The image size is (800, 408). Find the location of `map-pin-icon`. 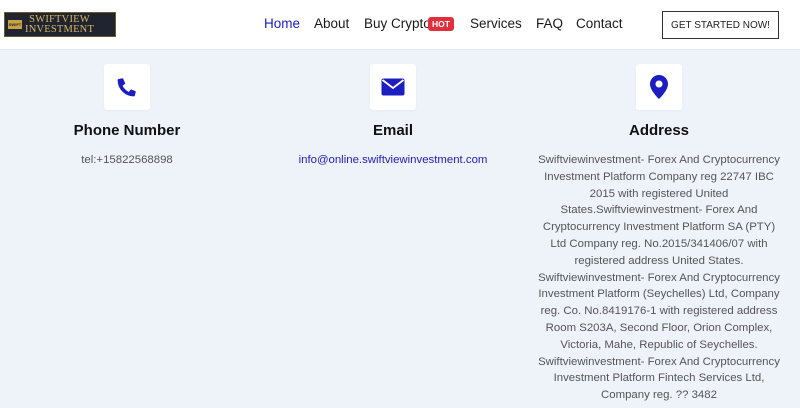

map-pin-icon is located at coordinates (659, 87).